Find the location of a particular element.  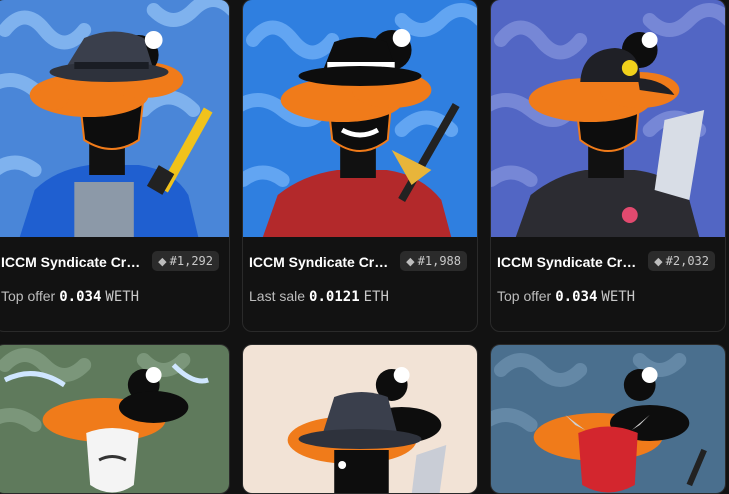

rarity-rank: #1,292 is located at coordinates (191, 261).